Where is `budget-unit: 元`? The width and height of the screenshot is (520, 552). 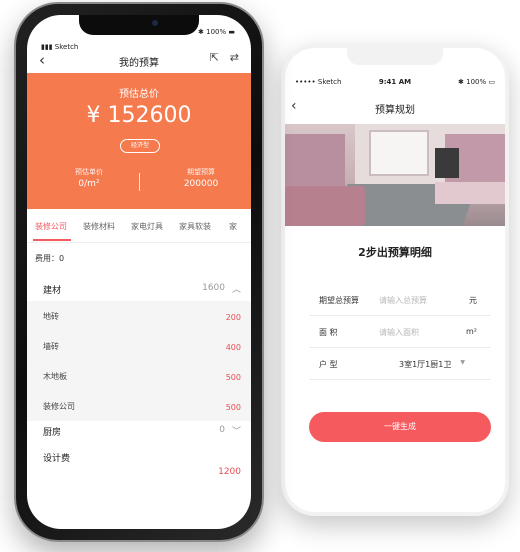
budget-unit: 元 is located at coordinates (473, 300).